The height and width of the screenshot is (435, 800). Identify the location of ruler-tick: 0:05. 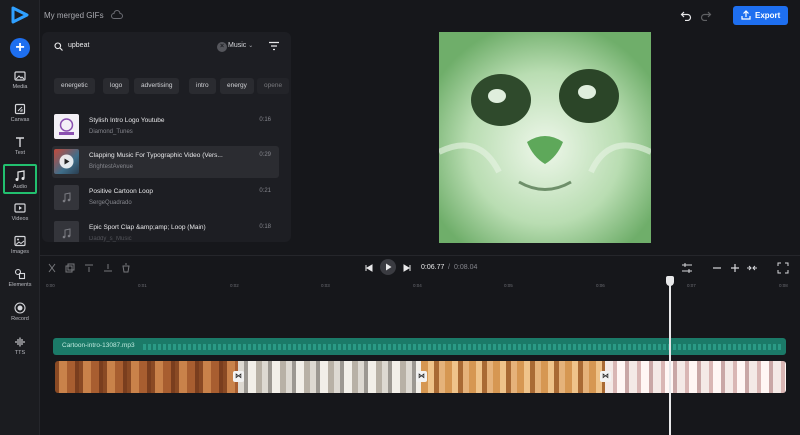
(508, 285).